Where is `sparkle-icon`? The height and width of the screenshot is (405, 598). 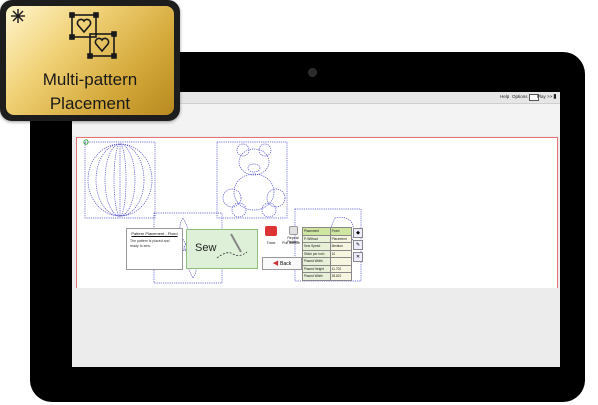 sparkle-icon is located at coordinates (18, 16).